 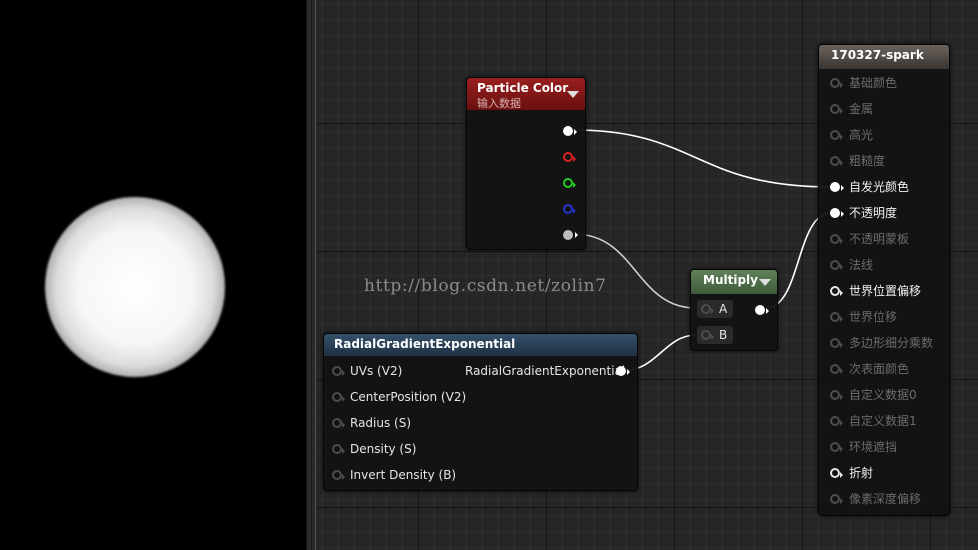 What do you see at coordinates (338, 397) in the screenshot?
I see `center-position-pin` at bounding box center [338, 397].